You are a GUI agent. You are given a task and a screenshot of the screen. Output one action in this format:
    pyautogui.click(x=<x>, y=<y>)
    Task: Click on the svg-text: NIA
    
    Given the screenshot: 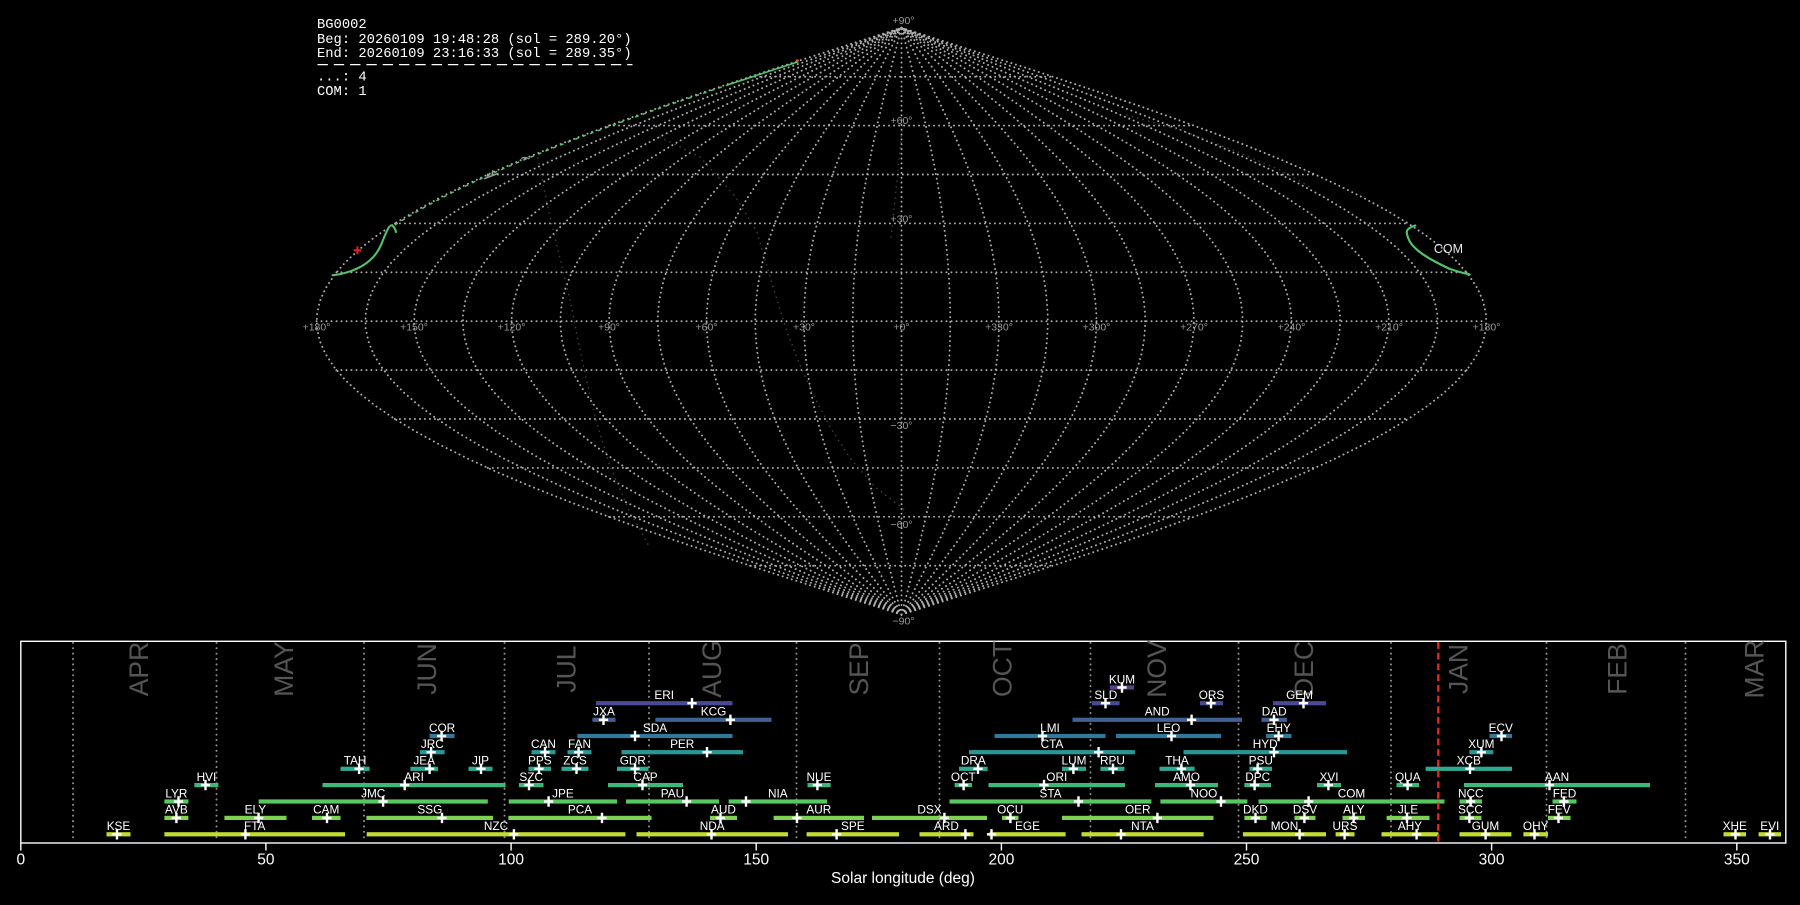 What is the action you would take?
    pyautogui.click(x=778, y=793)
    